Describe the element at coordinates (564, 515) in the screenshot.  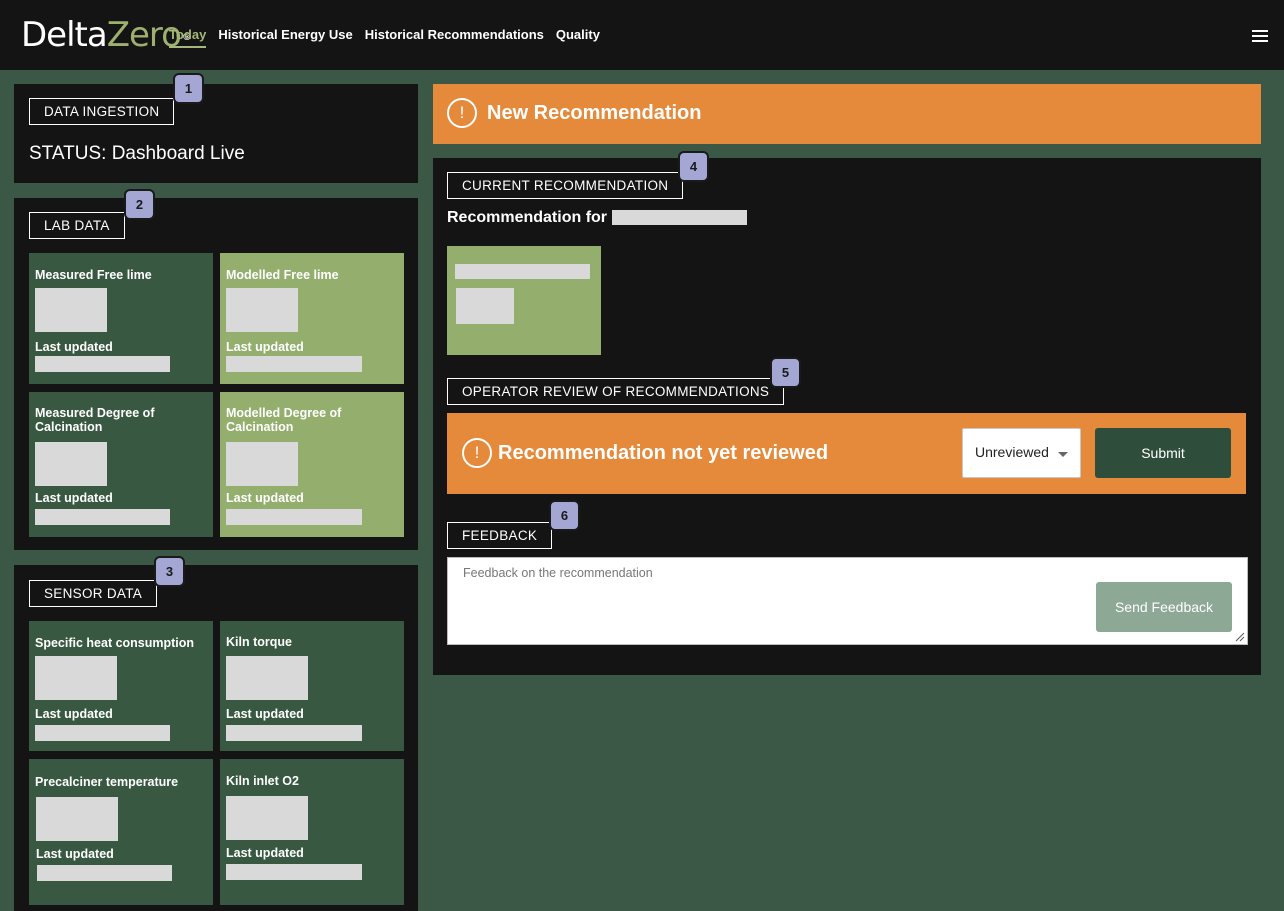
I see `step-badge-6: 6` at that location.